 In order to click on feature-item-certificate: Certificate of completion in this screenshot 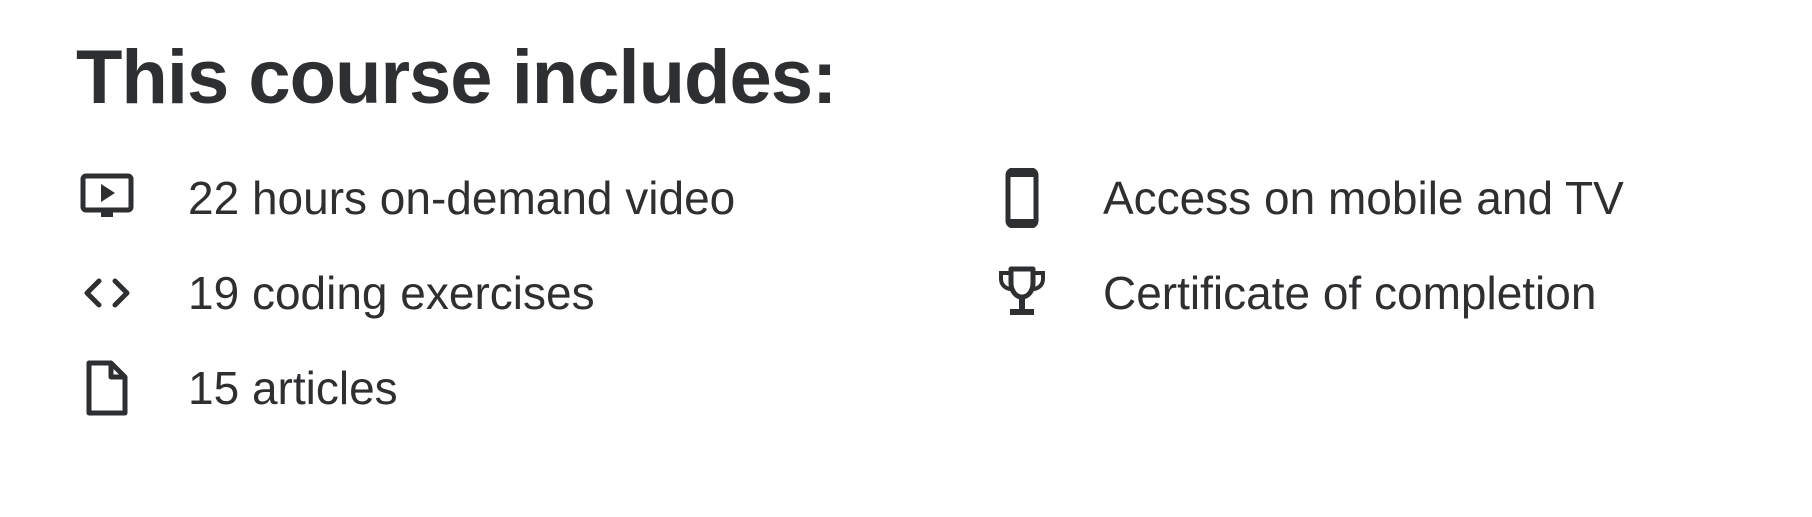, I will do `click(1383, 293)`.